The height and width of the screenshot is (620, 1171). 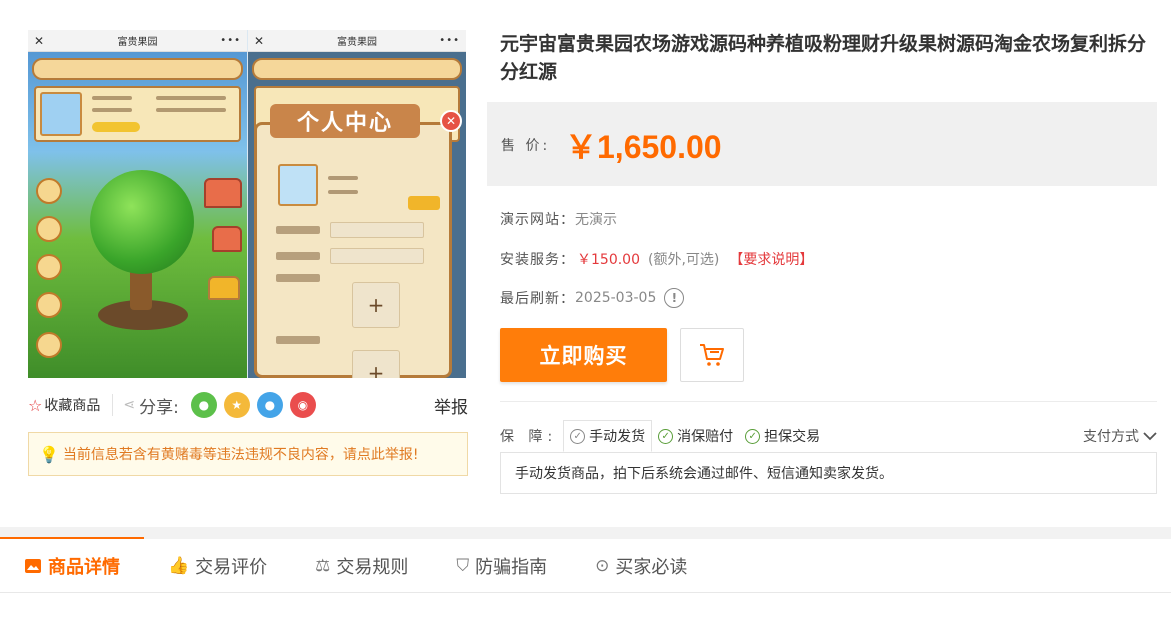 What do you see at coordinates (35, 405) in the screenshot?
I see `star-outline-icon: ☆` at bounding box center [35, 405].